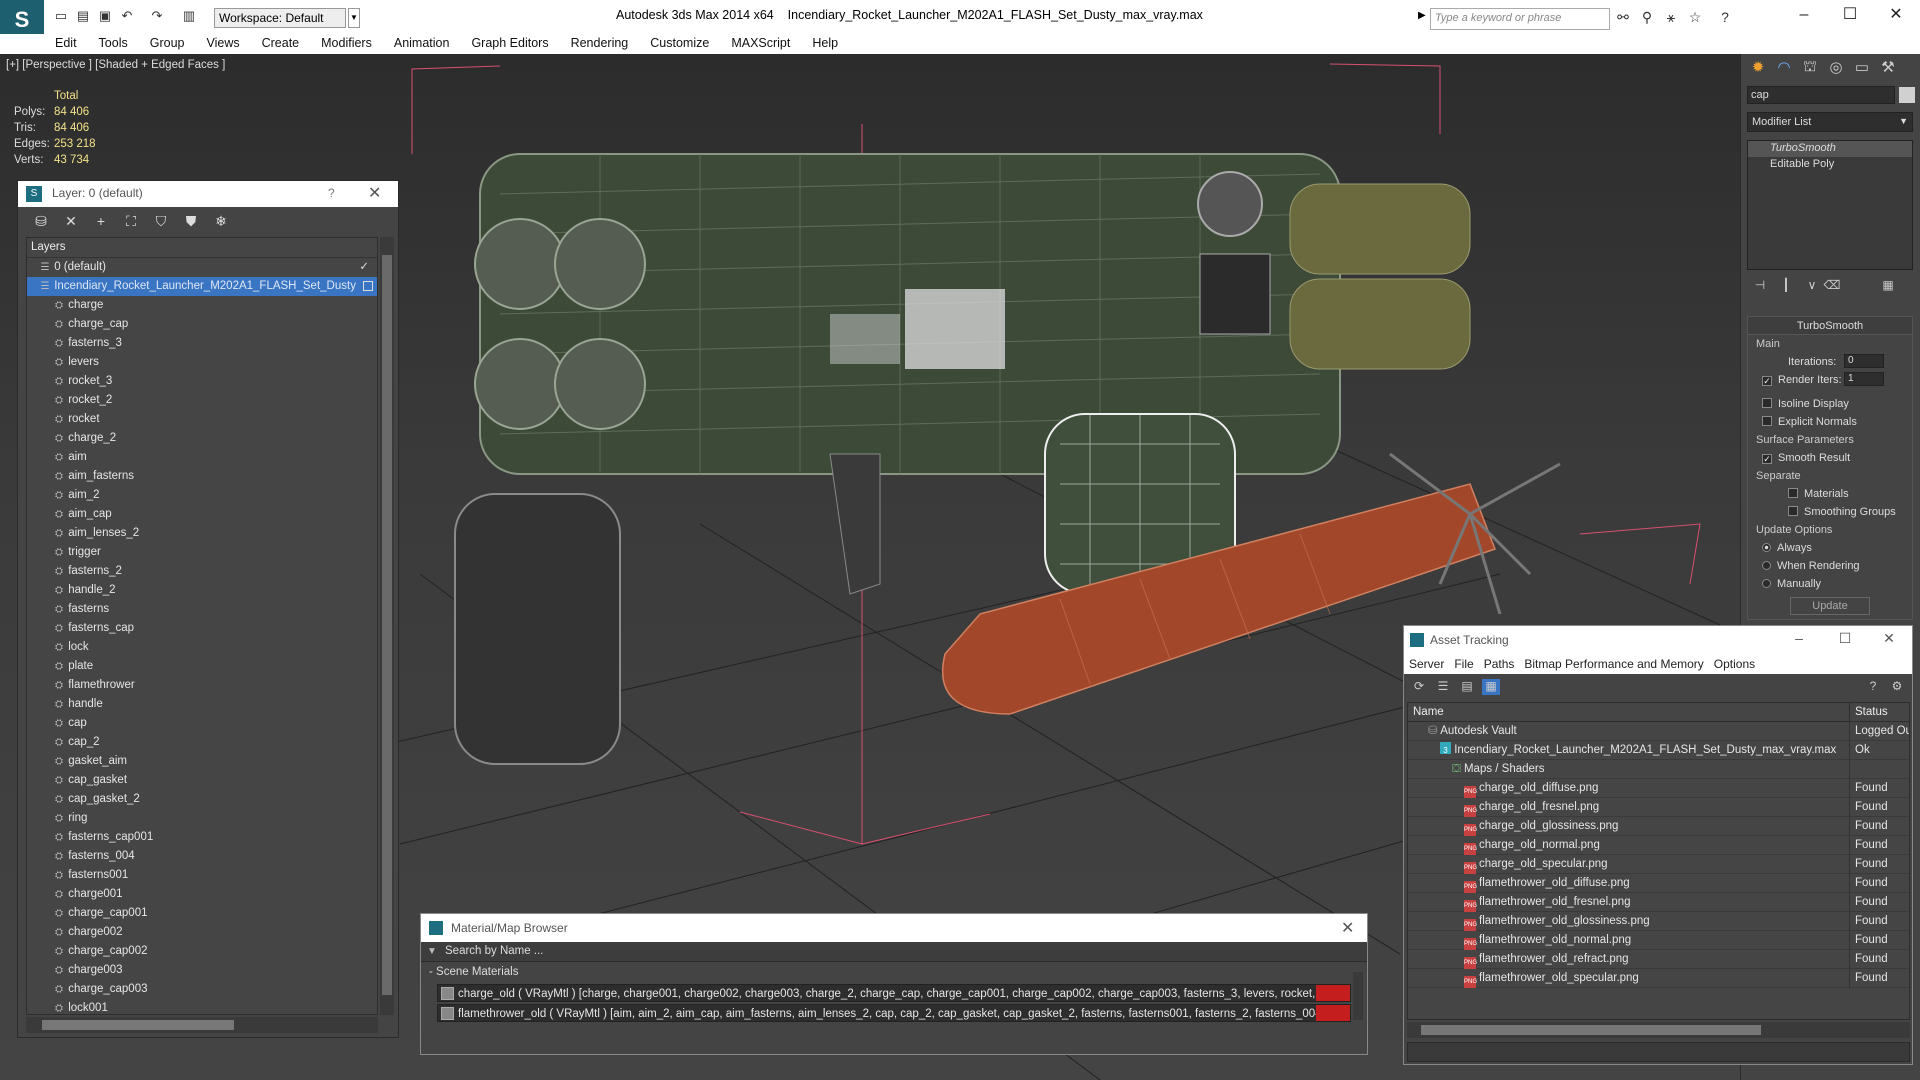 This screenshot has width=1920, height=1080. Describe the element at coordinates (101, 222) in the screenshot. I see `add-to-layer-icon: +` at that location.